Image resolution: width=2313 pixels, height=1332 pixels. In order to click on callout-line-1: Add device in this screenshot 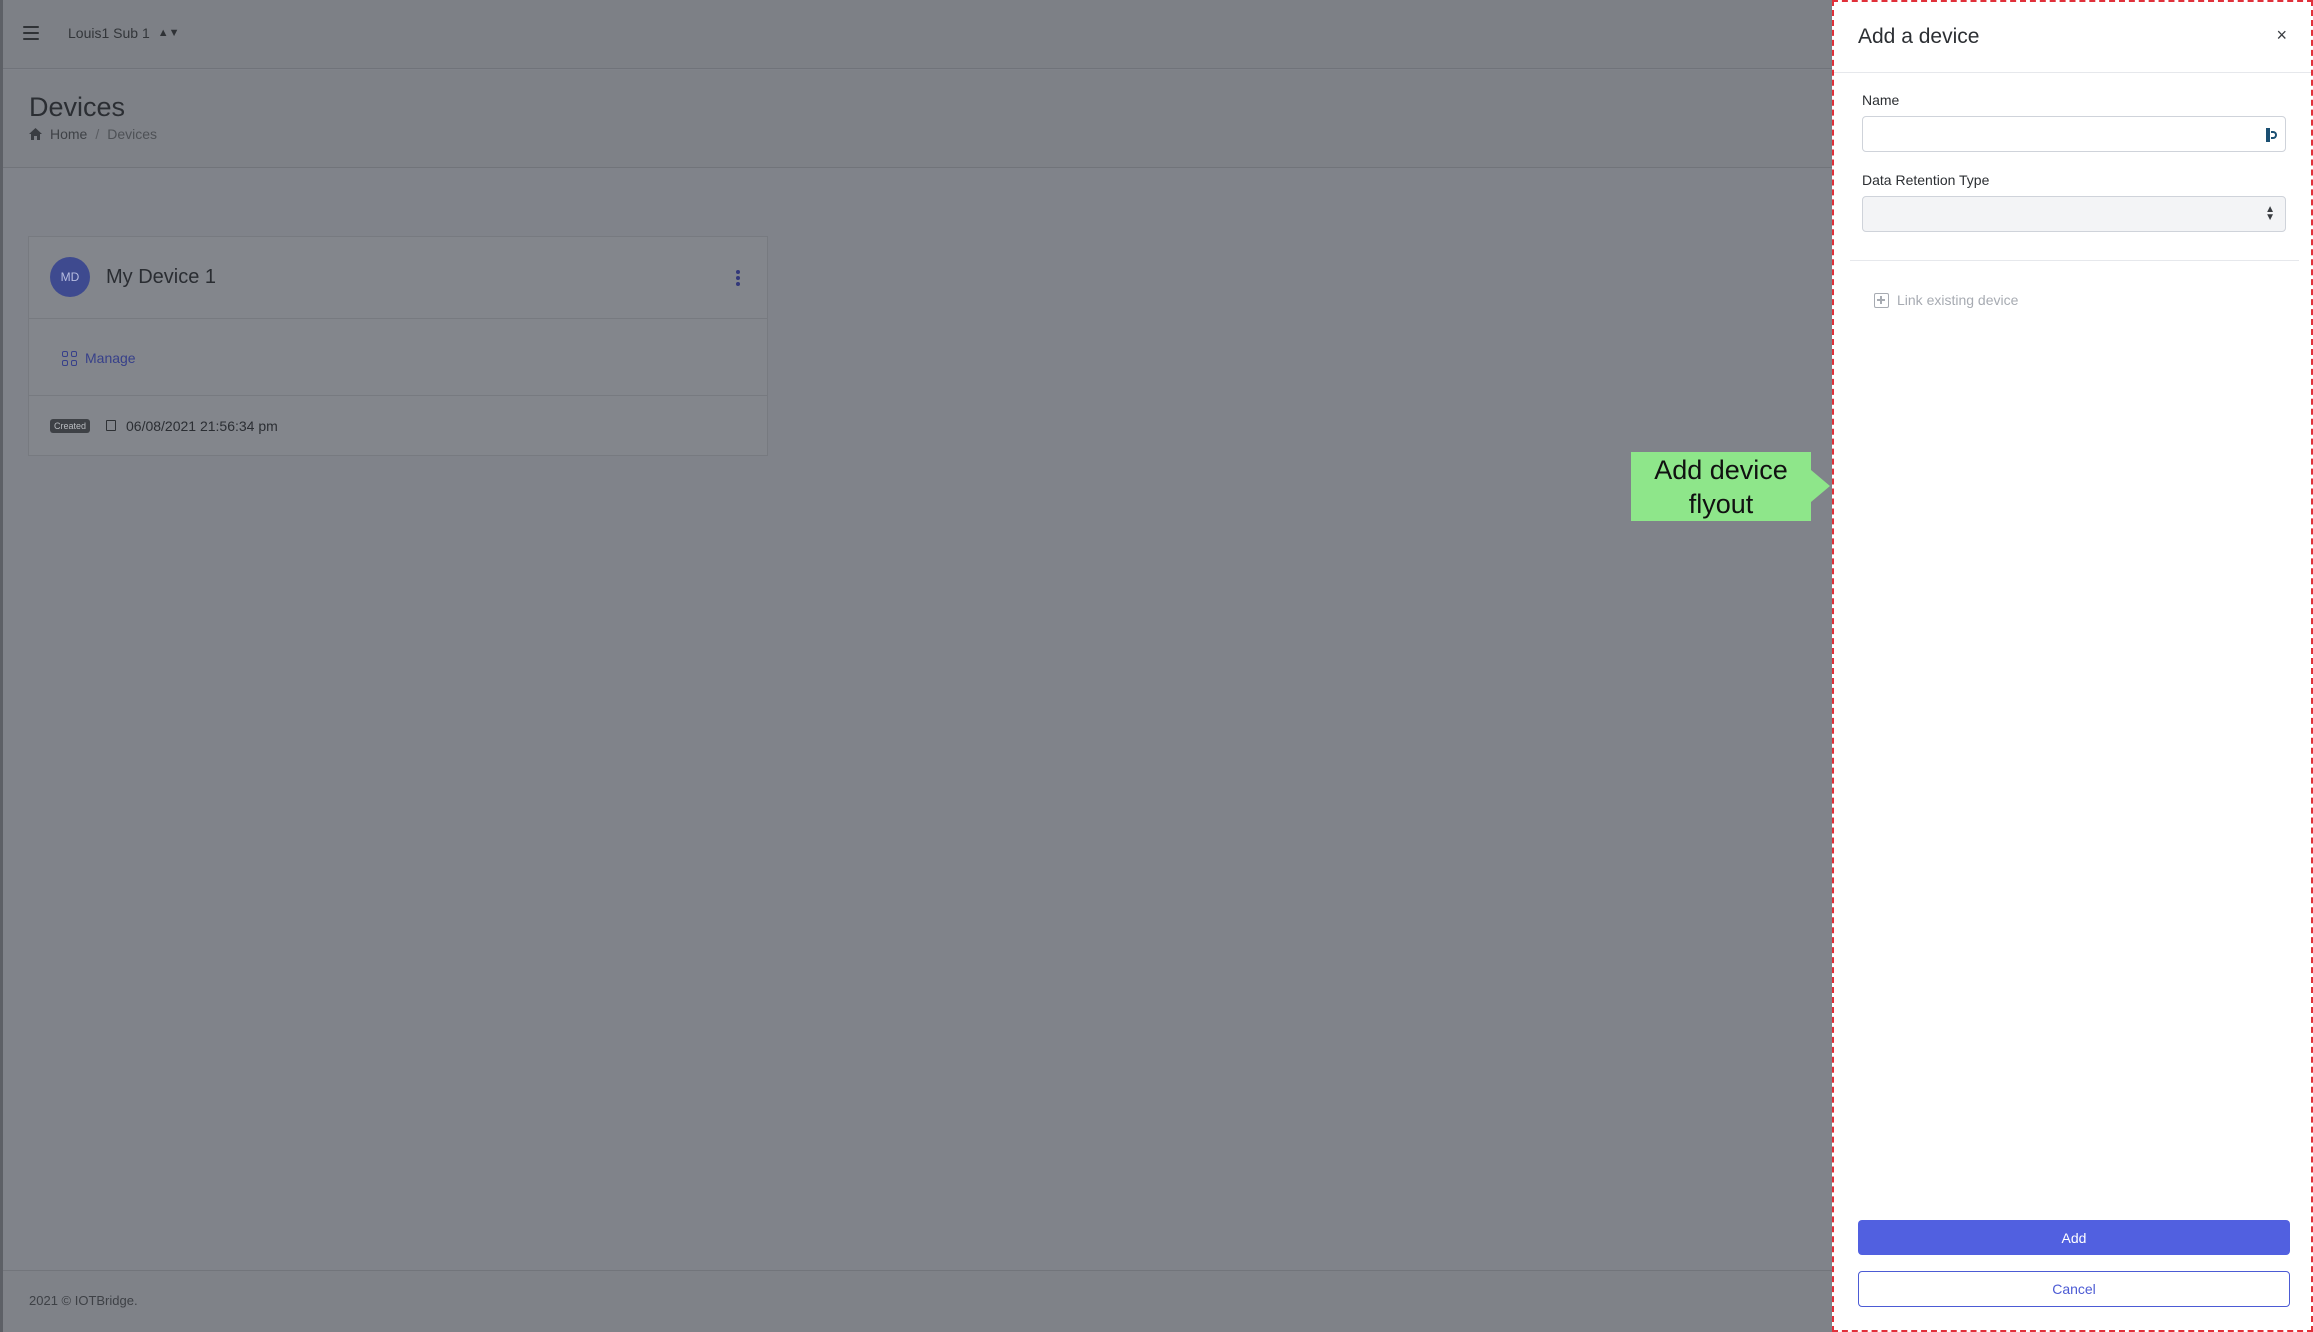, I will do `click(1721, 469)`.